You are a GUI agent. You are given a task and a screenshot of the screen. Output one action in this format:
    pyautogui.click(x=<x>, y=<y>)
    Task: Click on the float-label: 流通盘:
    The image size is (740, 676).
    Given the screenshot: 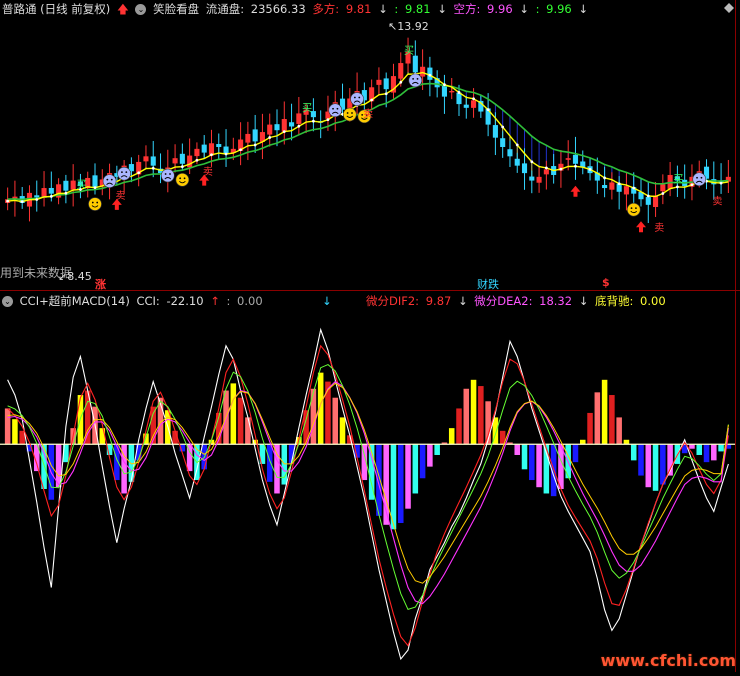 What is the action you would take?
    pyautogui.click(x=225, y=9)
    